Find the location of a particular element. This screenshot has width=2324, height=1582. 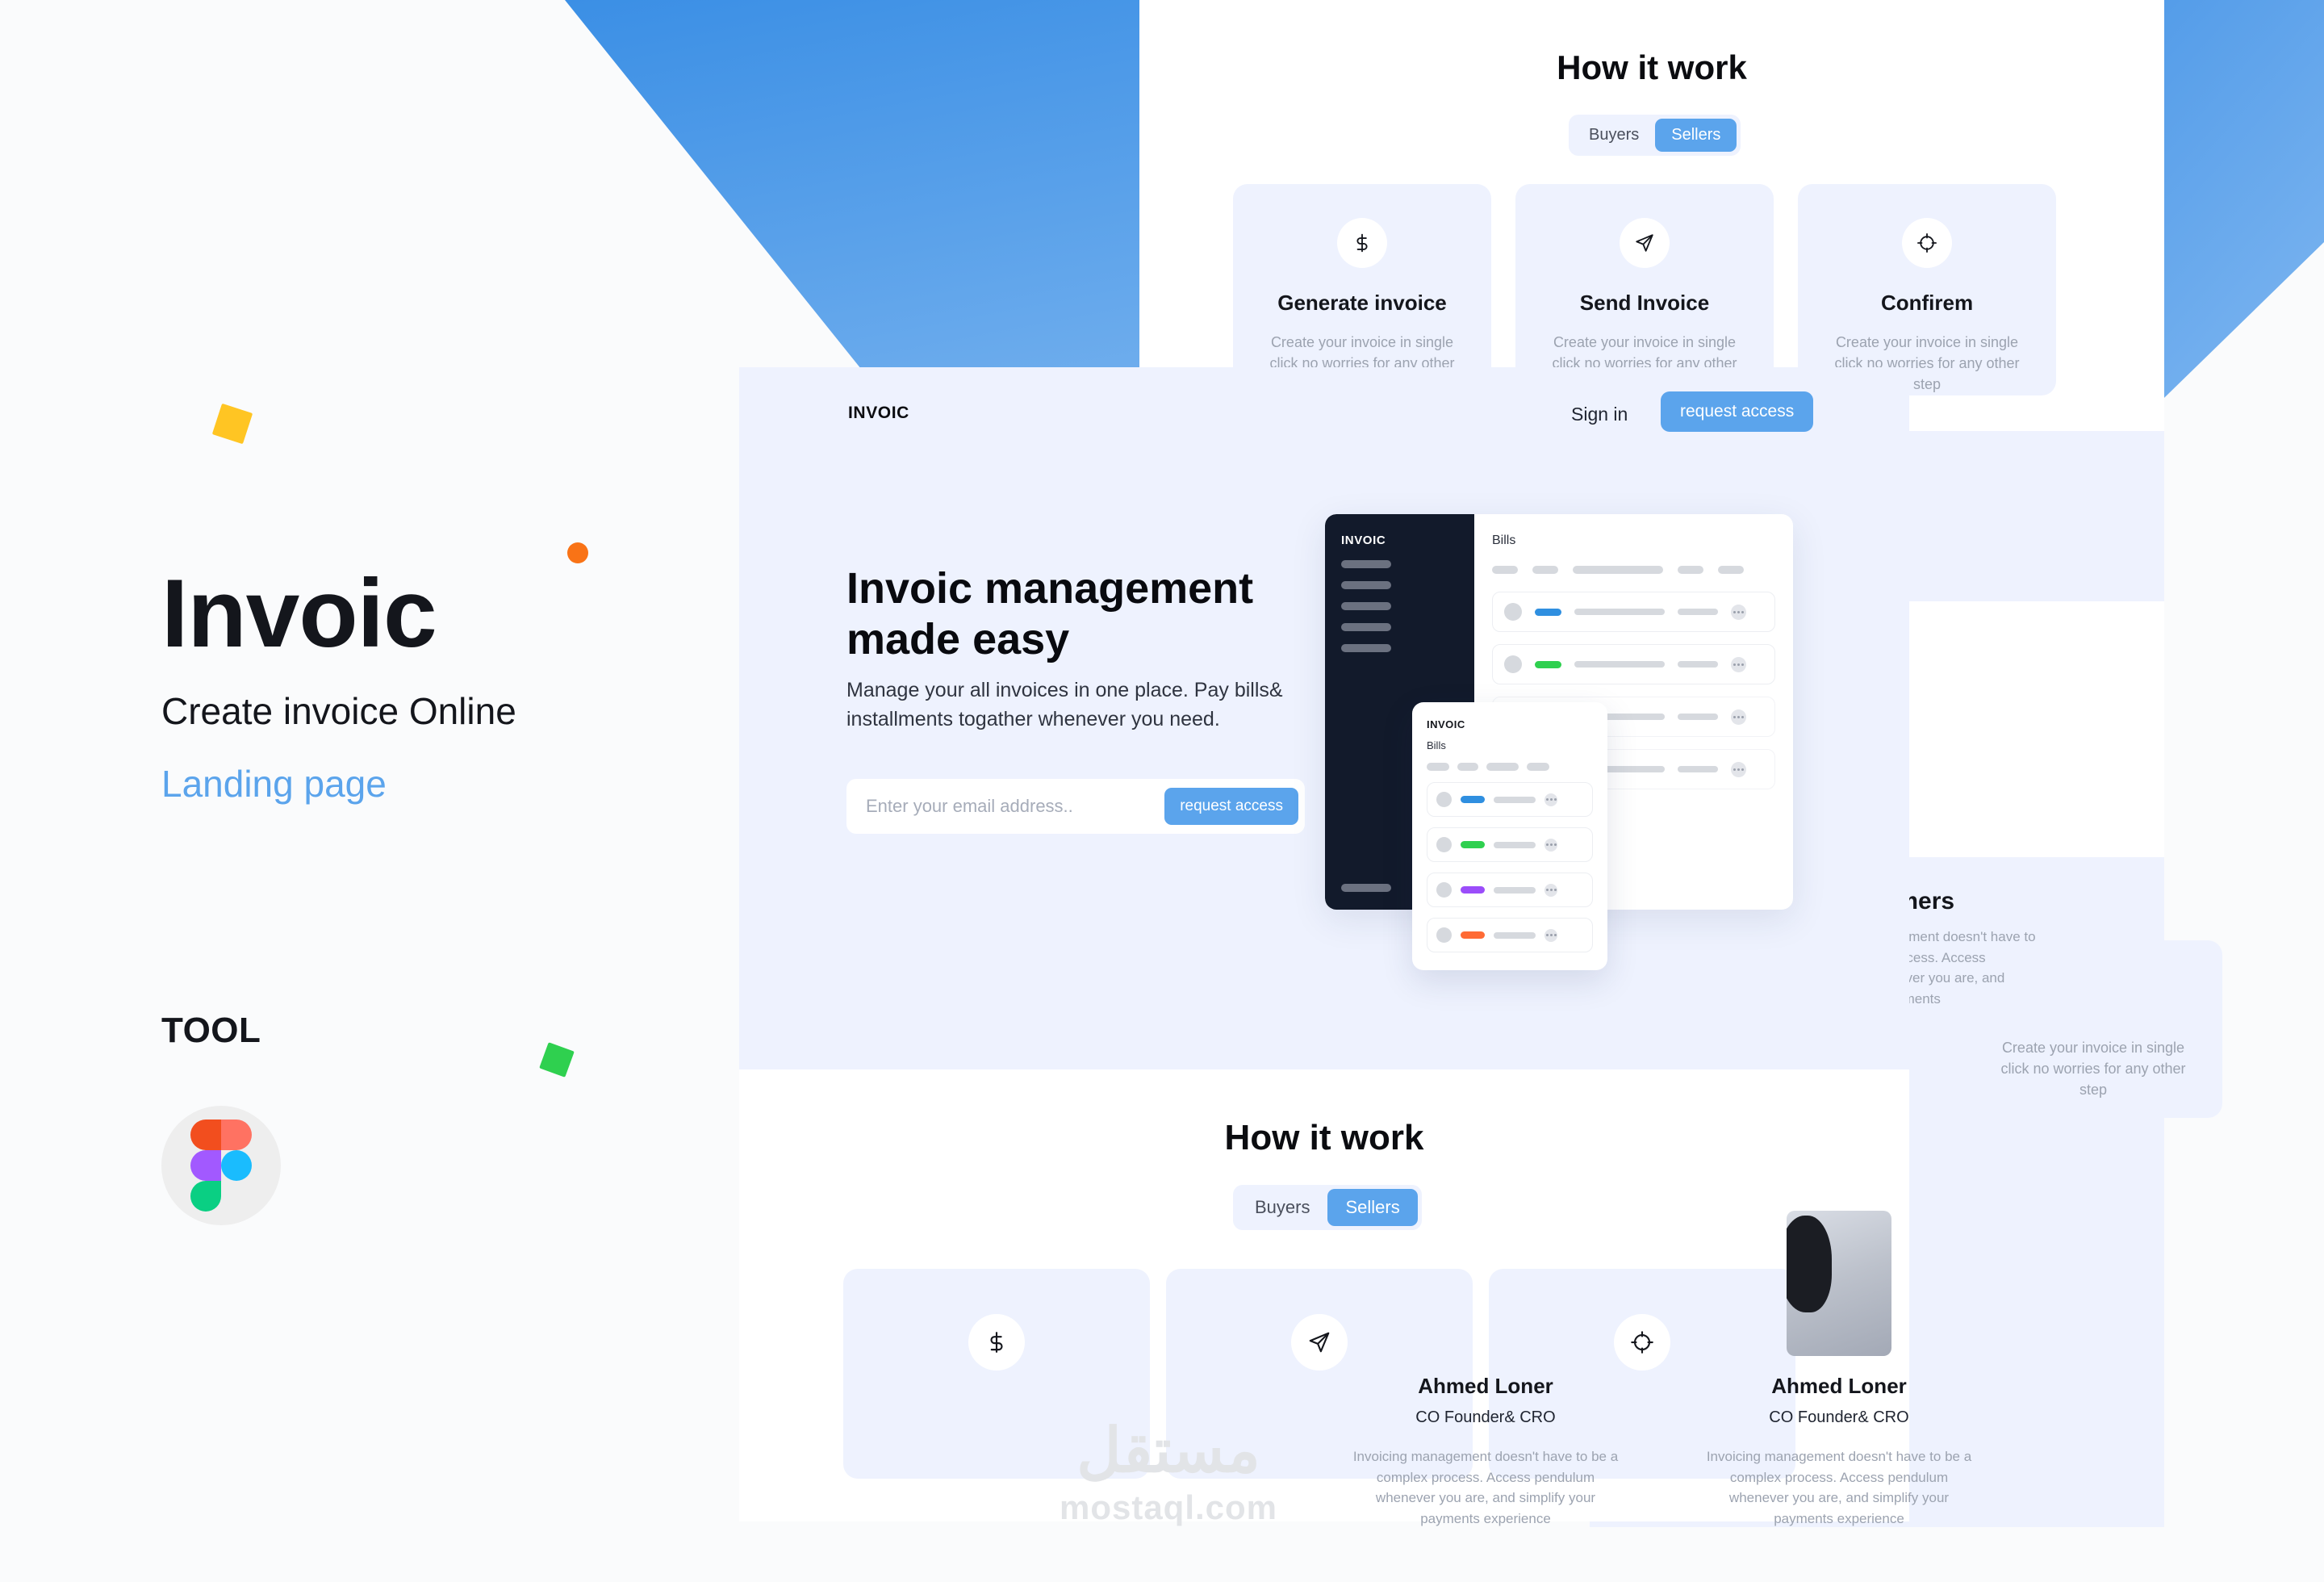

dashboard-table-header is located at coordinates (1633, 570).